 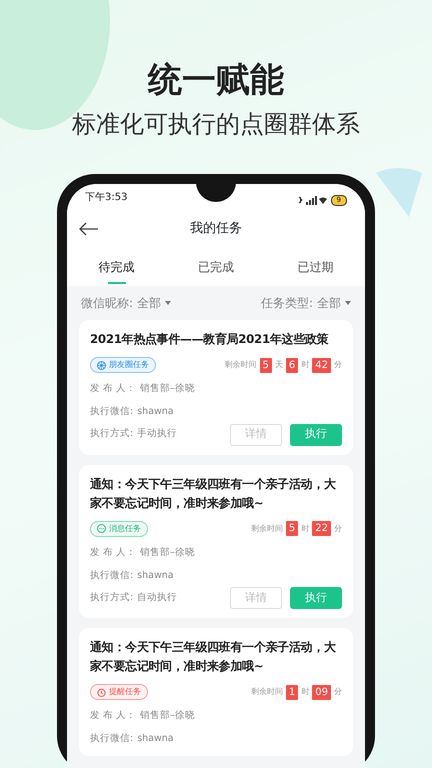 I want to click on page-title: 我的任务, so click(x=216, y=229).